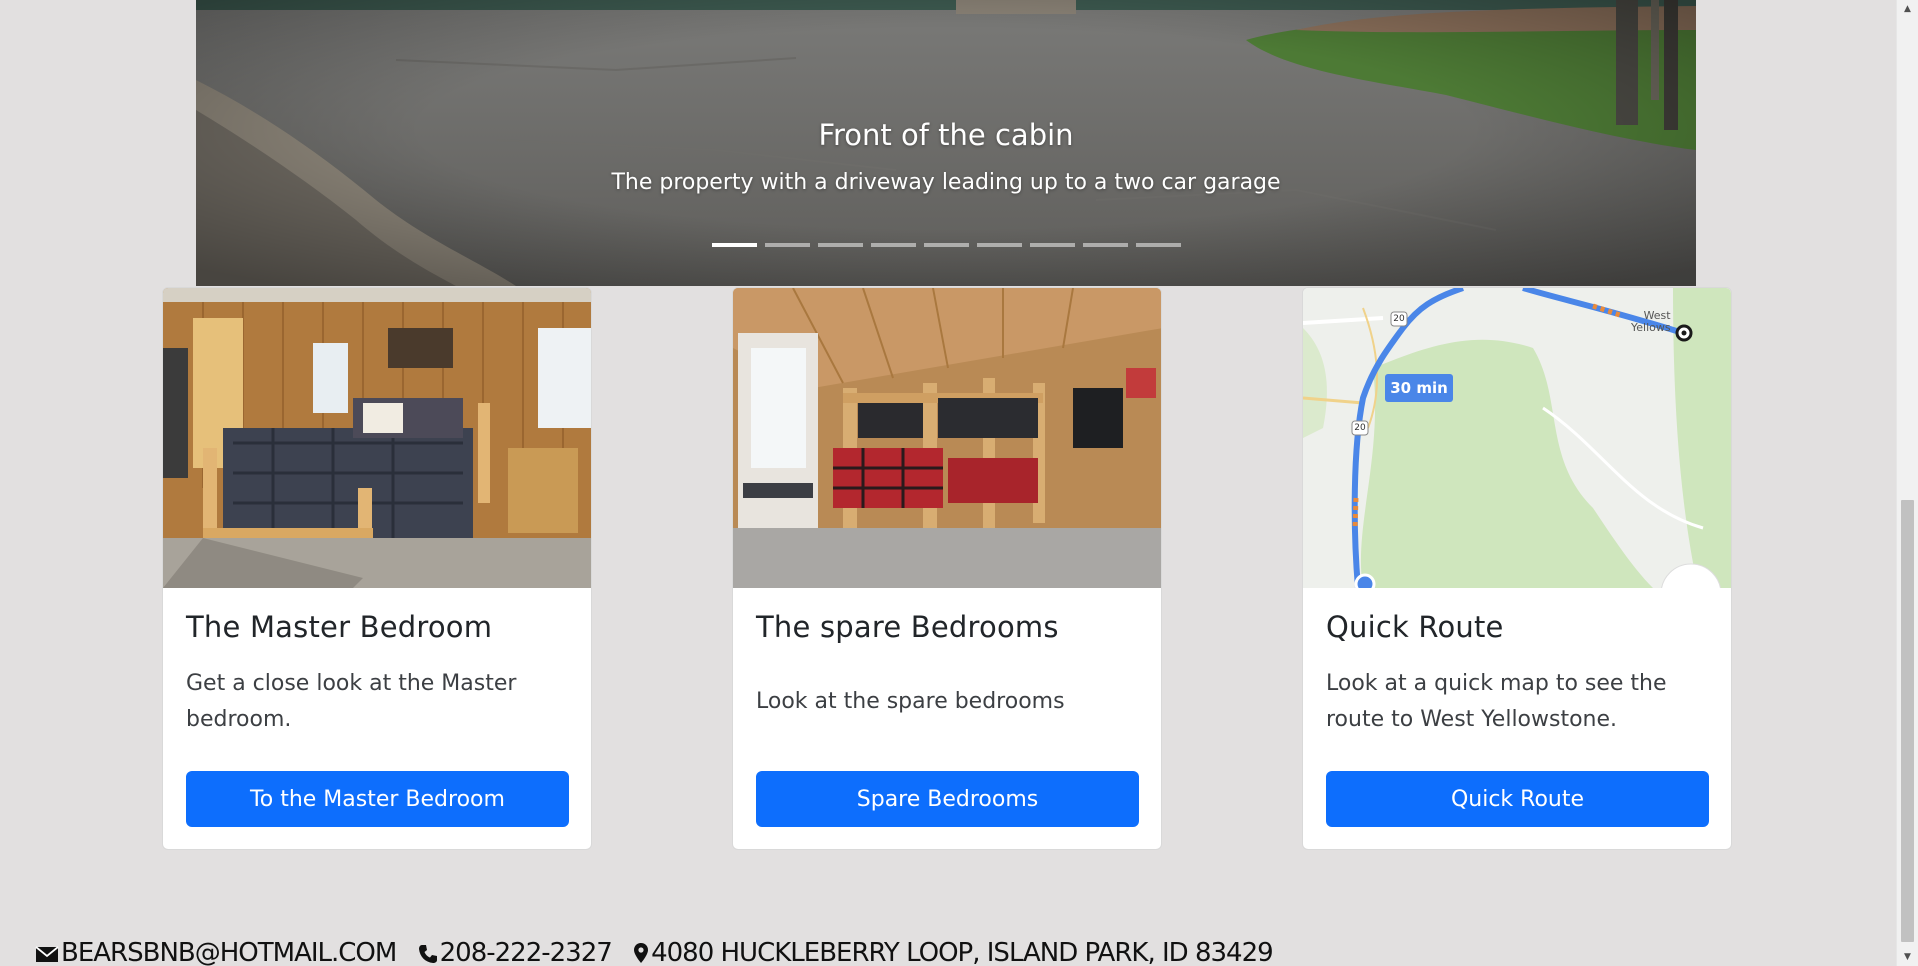 The width and height of the screenshot is (1918, 966). Describe the element at coordinates (1651, 327) in the screenshot. I see `place-label-line-2: Yellows` at that location.